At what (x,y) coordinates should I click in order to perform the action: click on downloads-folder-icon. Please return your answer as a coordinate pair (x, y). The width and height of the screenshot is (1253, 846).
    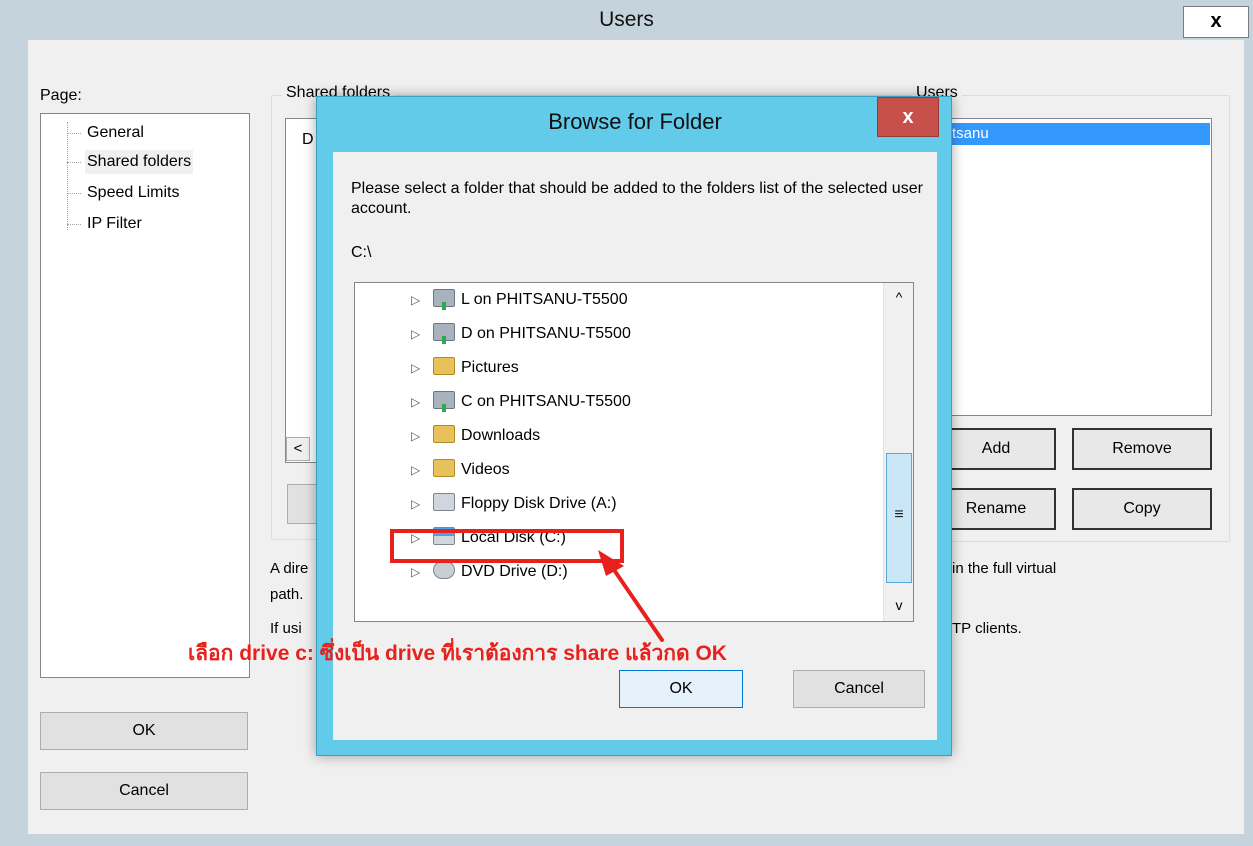
    Looking at the image, I should click on (444, 434).